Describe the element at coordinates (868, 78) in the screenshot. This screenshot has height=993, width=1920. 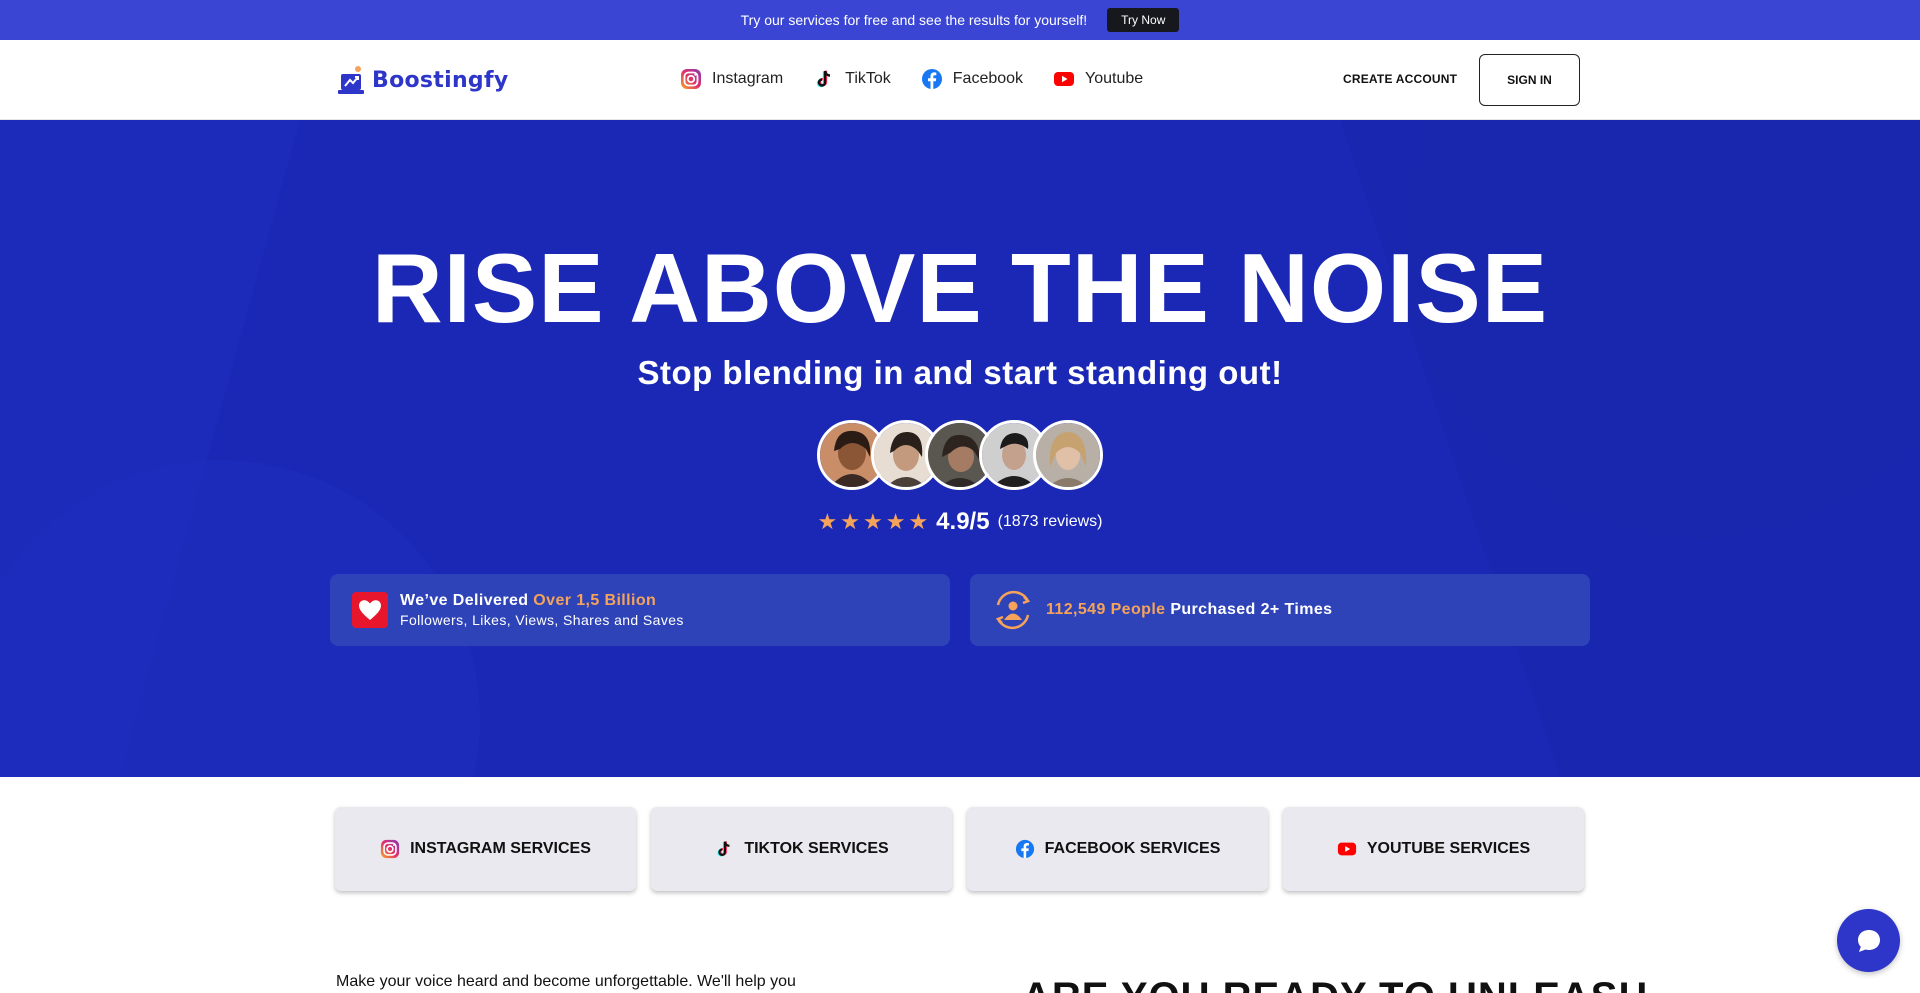
I see `nav-label: TikTok` at that location.